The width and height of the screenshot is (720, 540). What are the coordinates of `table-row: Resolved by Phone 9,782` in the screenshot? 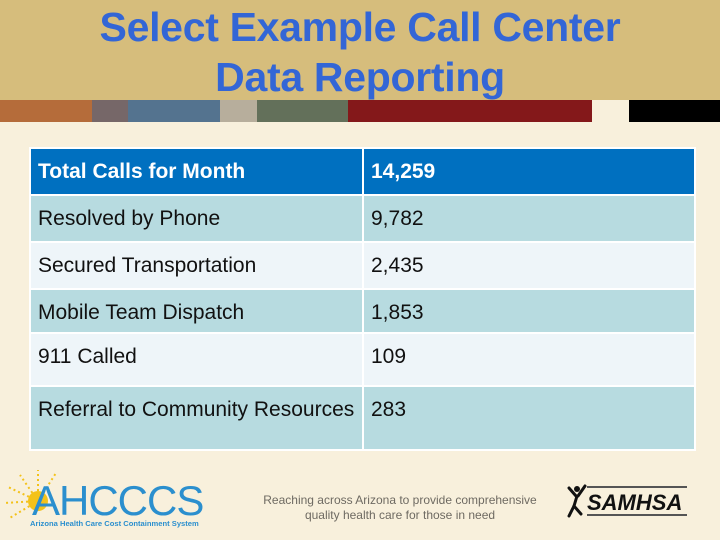 It's located at (362, 218).